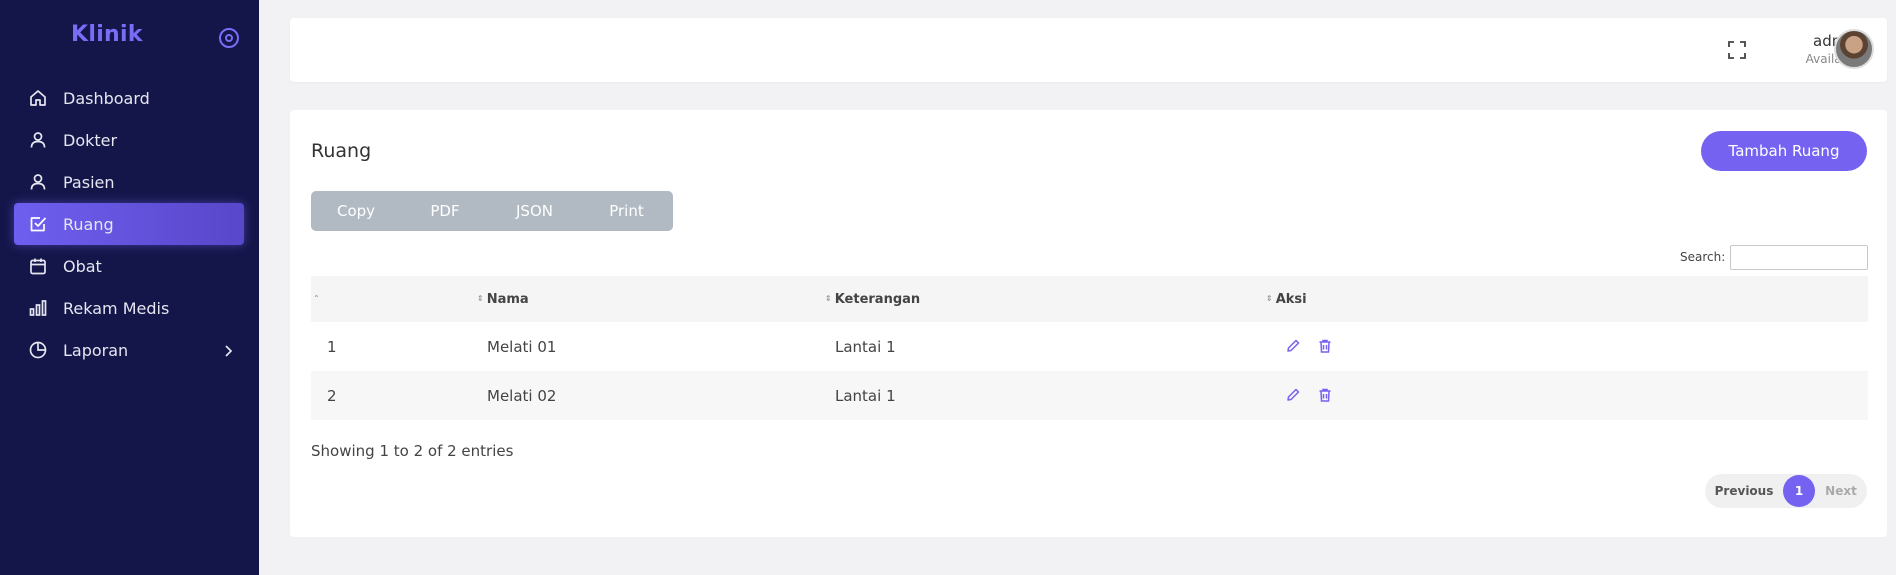 The width and height of the screenshot is (1896, 575). I want to click on sidebar-toggle-icon, so click(229, 38).